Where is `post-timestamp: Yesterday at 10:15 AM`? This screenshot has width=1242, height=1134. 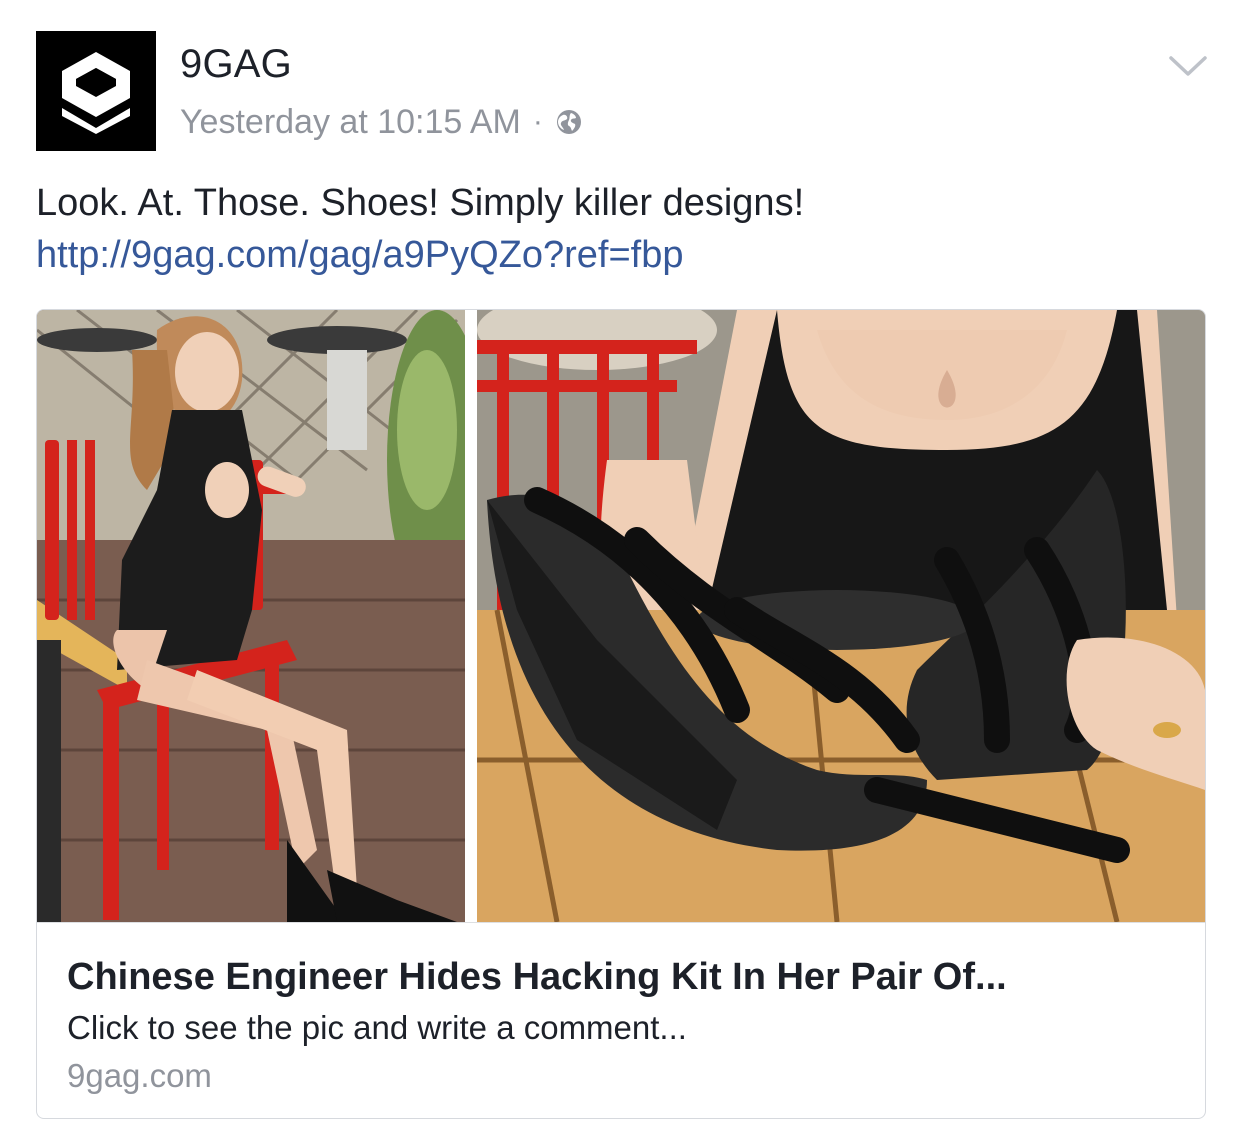
post-timestamp: Yesterday at 10:15 AM is located at coordinates (350, 122).